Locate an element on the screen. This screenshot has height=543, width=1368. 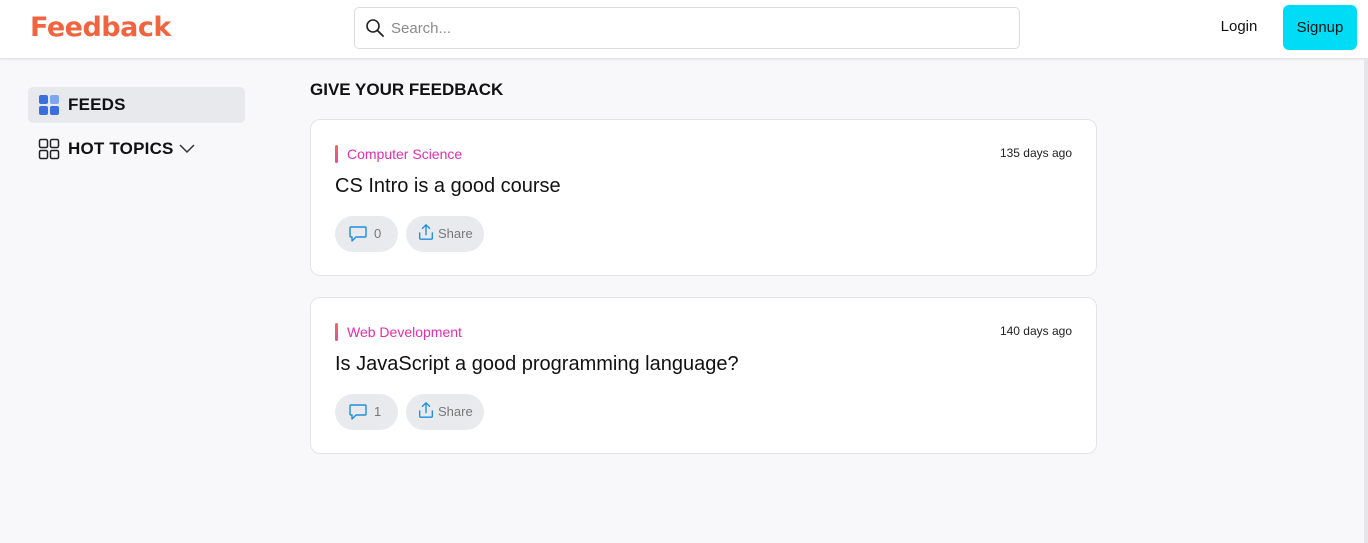
chevron-down-icon is located at coordinates (187, 149).